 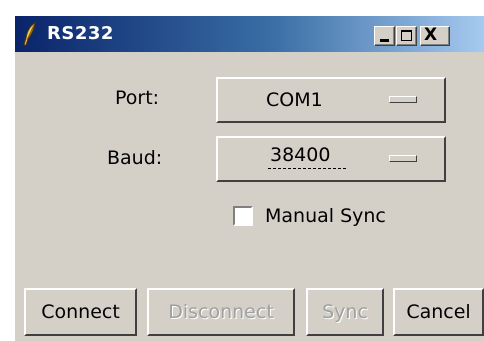 I want to click on baud-label: Baud:, so click(x=135, y=158).